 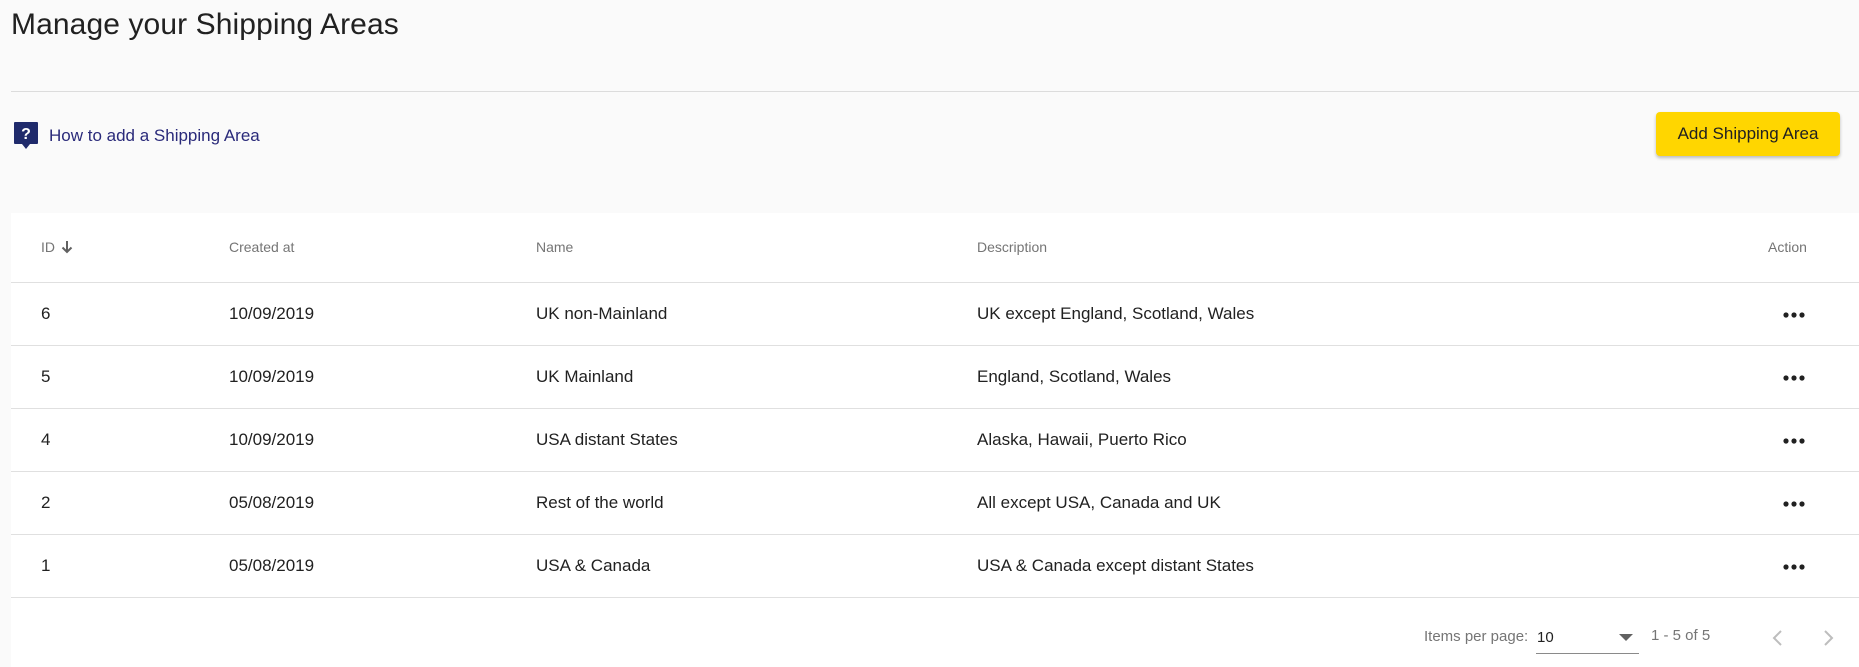 What do you see at coordinates (1626, 637) in the screenshot?
I see `caret-down-icon` at bounding box center [1626, 637].